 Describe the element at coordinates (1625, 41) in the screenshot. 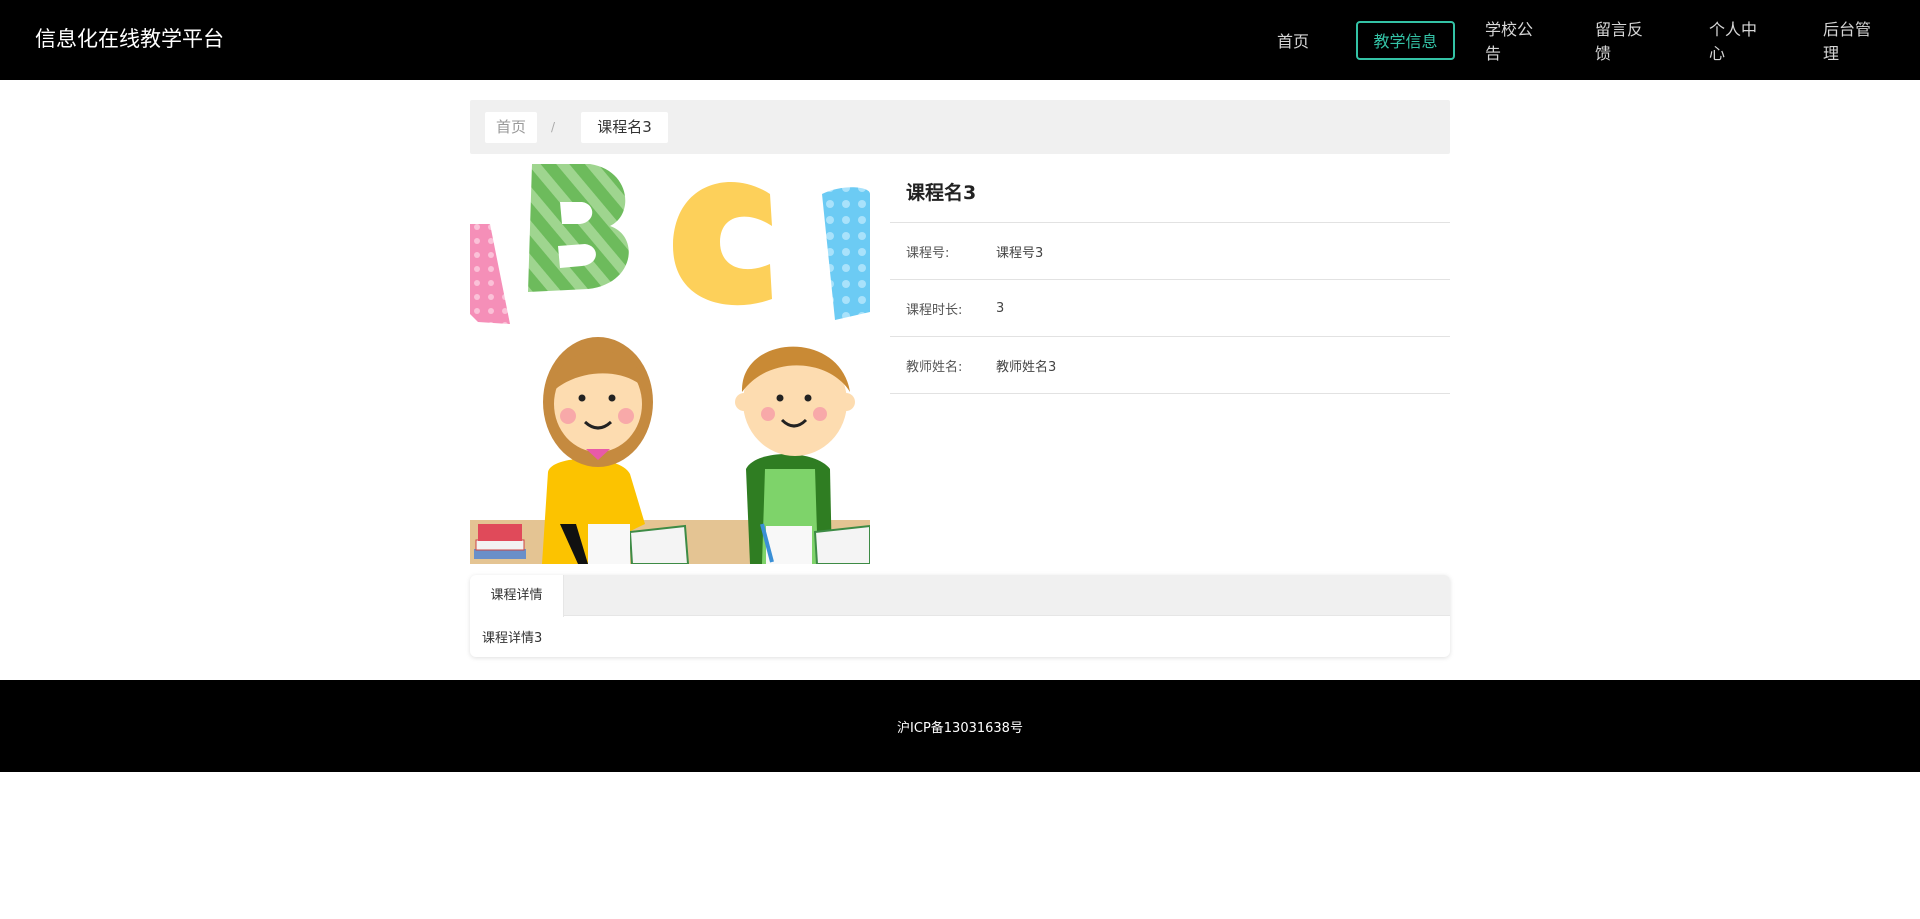

I see `nav-feedback: 留言反馈` at that location.